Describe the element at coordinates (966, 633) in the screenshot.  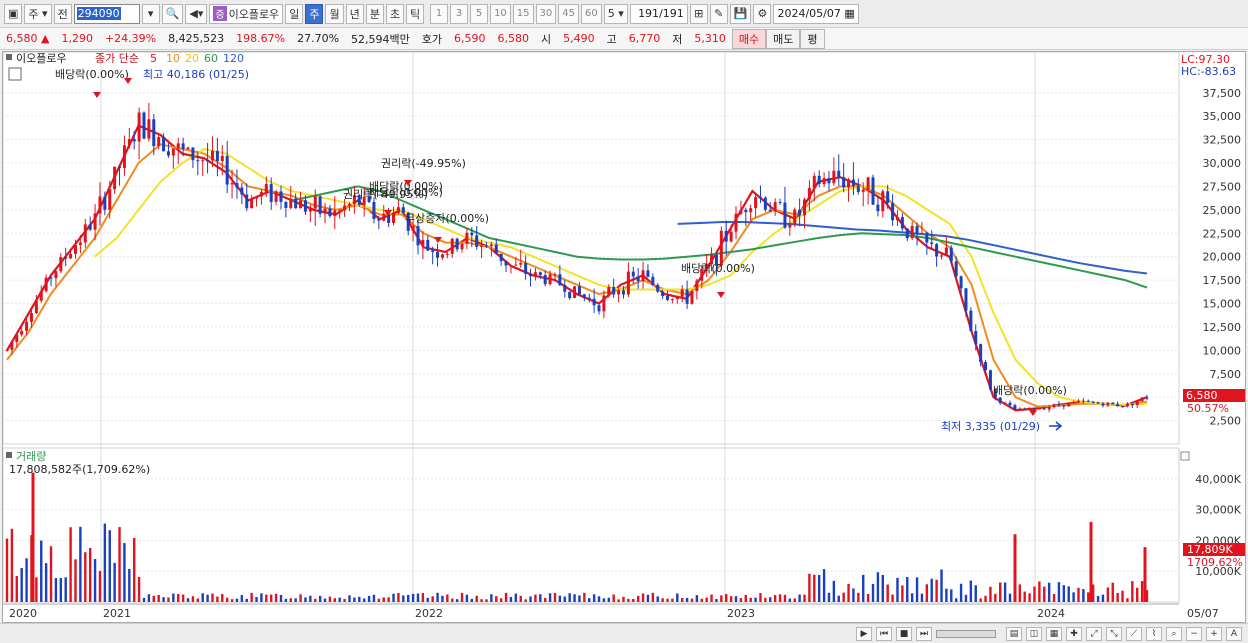
I see `zoom-slider` at that location.